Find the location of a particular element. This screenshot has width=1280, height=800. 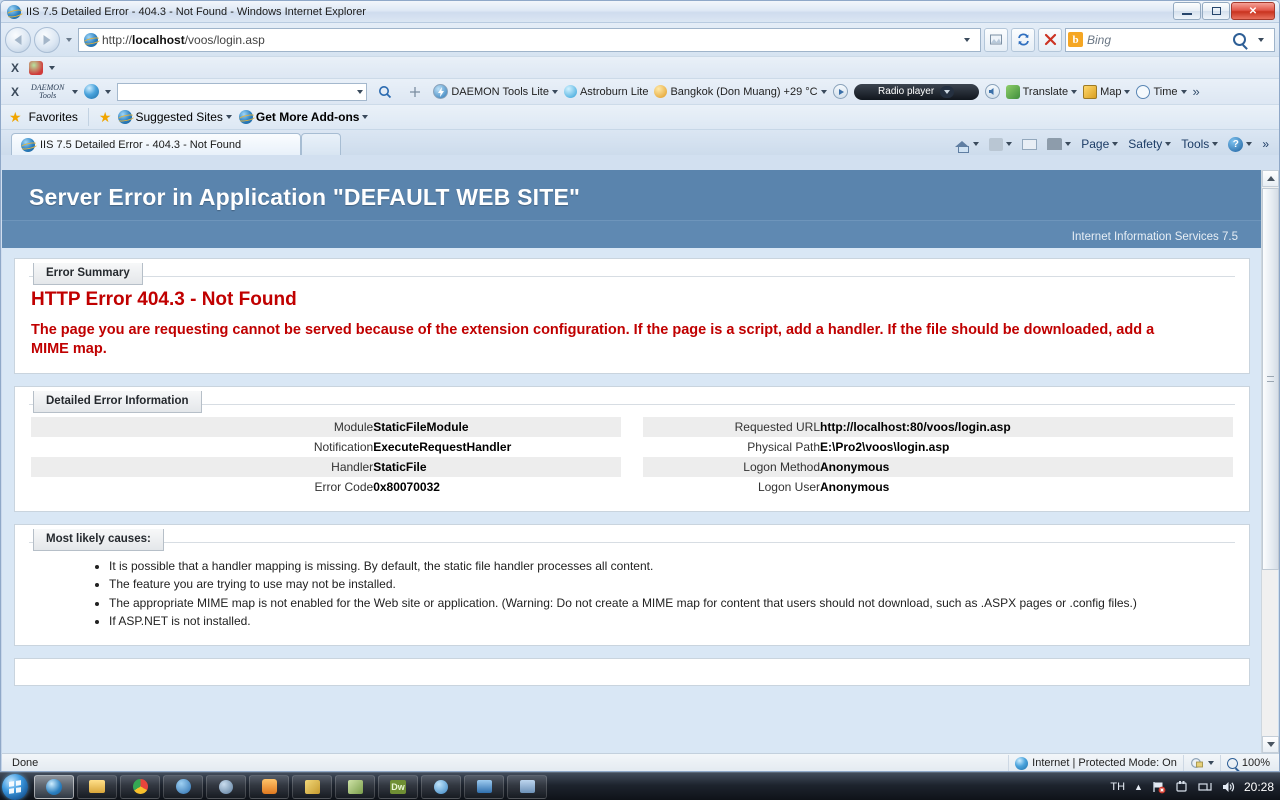

daemon-search-icon is located at coordinates (385, 92).